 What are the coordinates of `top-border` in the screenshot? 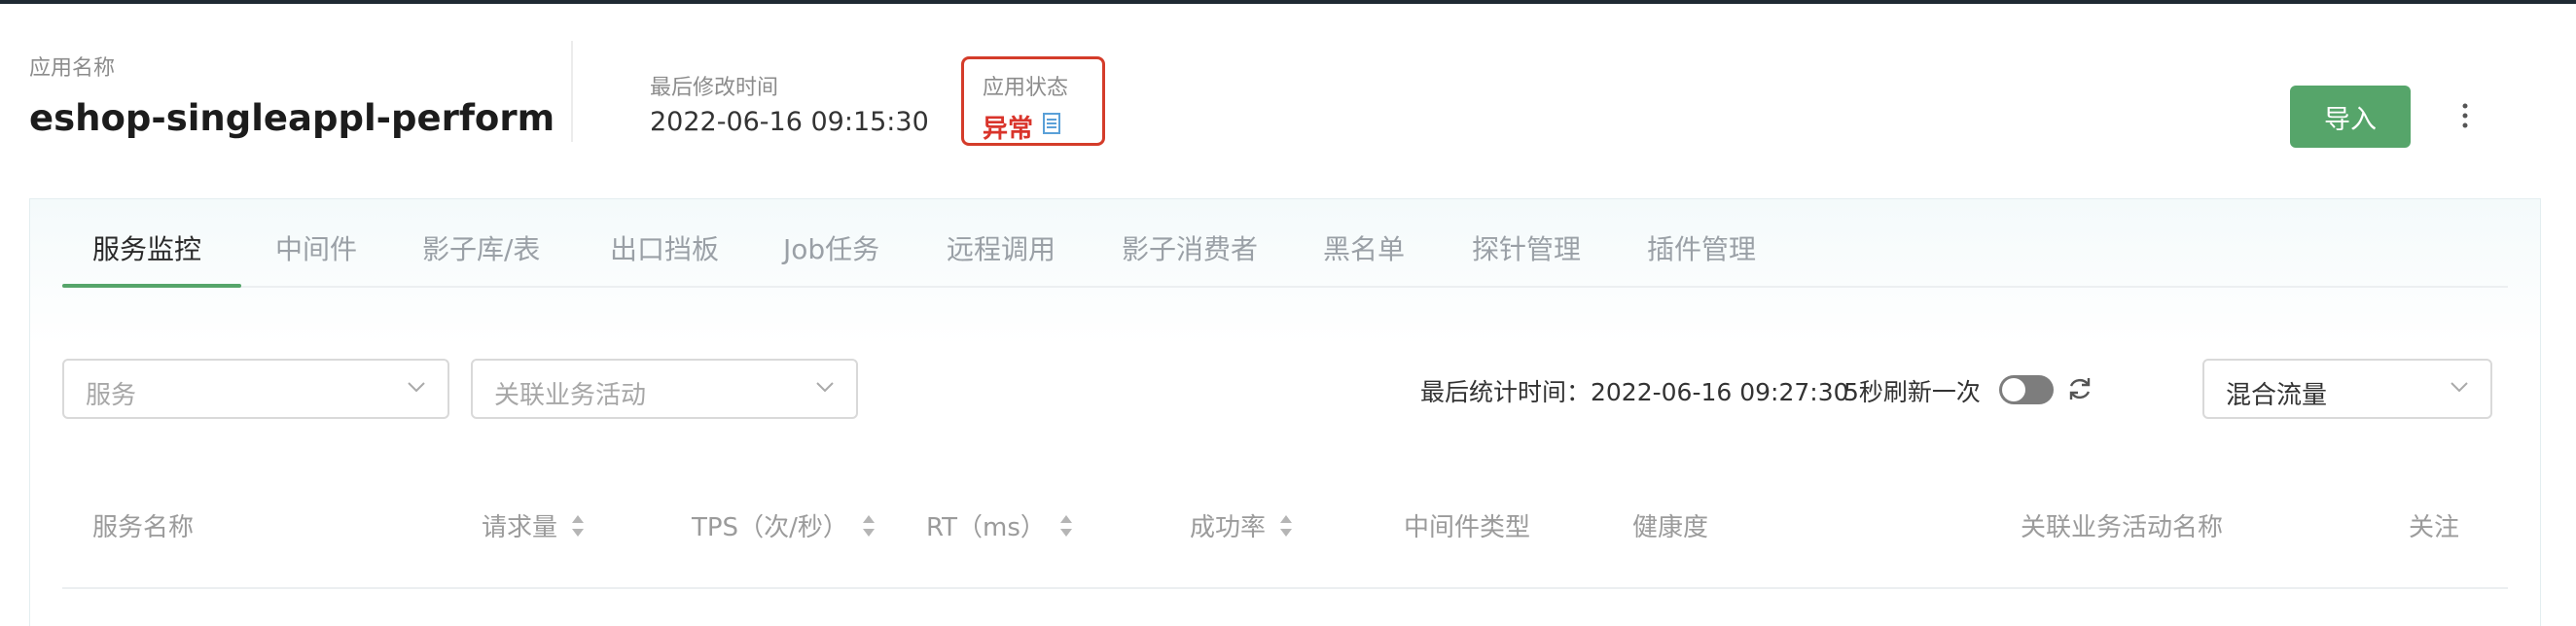 It's located at (1288, 2).